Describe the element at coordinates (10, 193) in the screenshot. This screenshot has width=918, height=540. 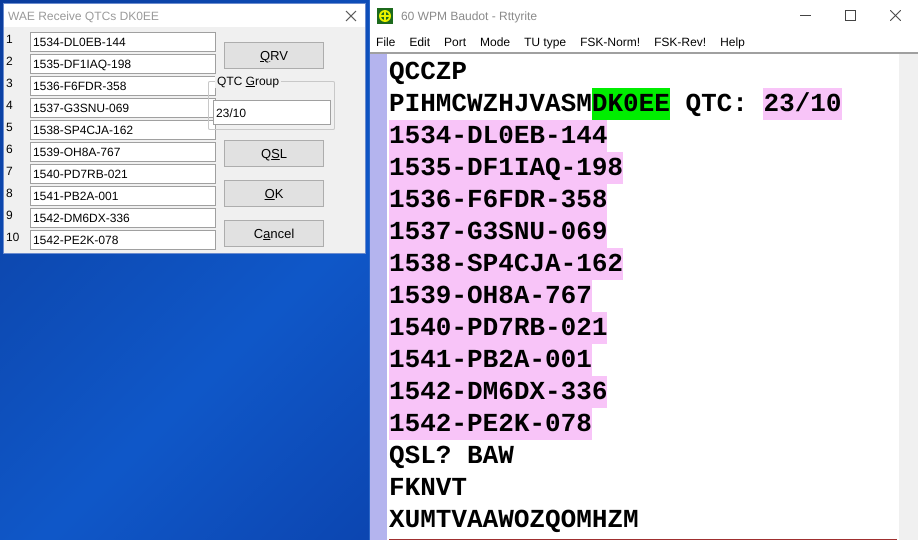
I see `row-number: 8` at that location.